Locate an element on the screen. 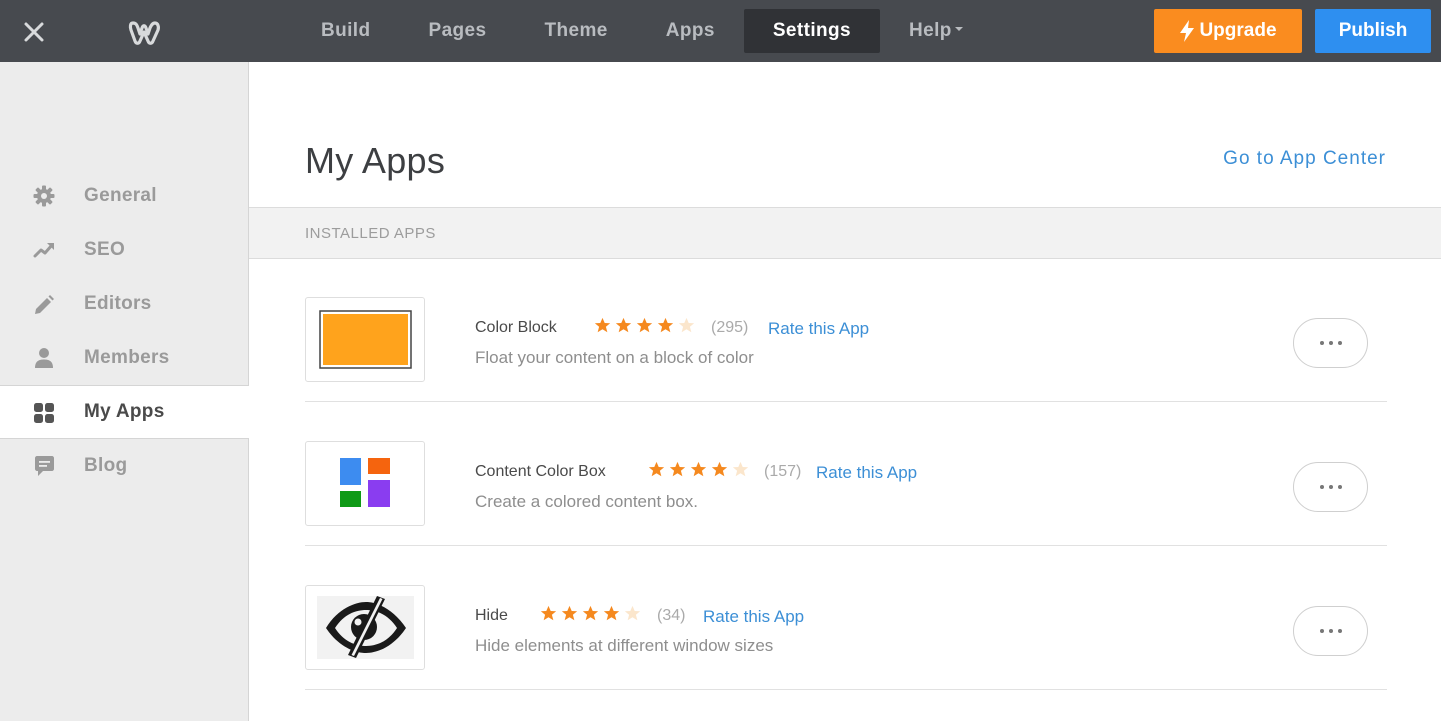 This screenshot has height=721, width=1441. color-block-icon is located at coordinates (365, 339).